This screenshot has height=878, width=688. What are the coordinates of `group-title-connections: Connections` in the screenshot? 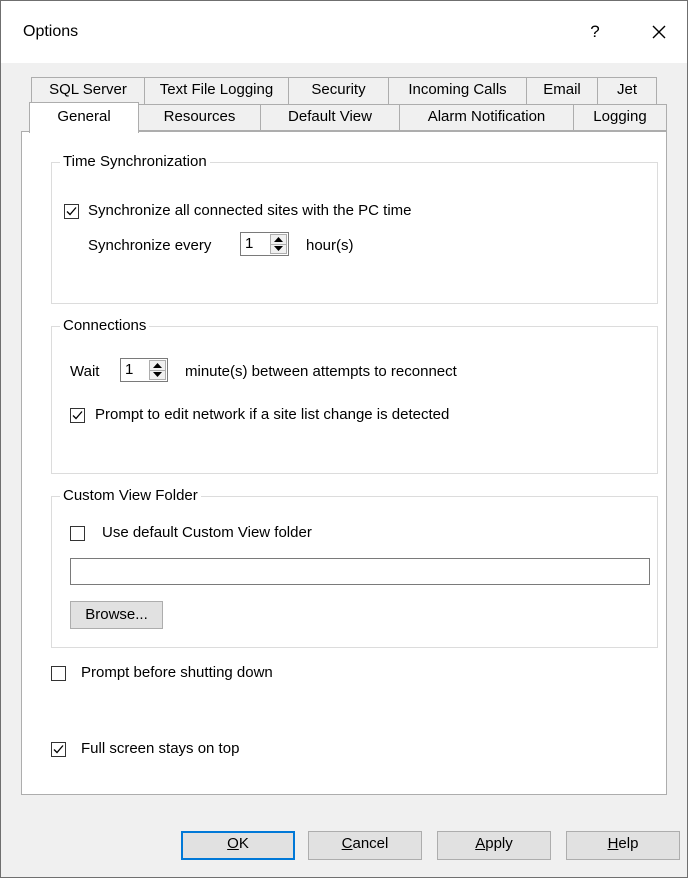 It's located at (105, 326).